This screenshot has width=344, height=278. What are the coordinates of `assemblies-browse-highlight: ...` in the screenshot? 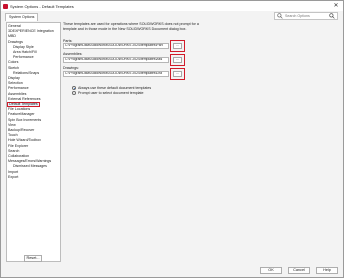 It's located at (177, 60).